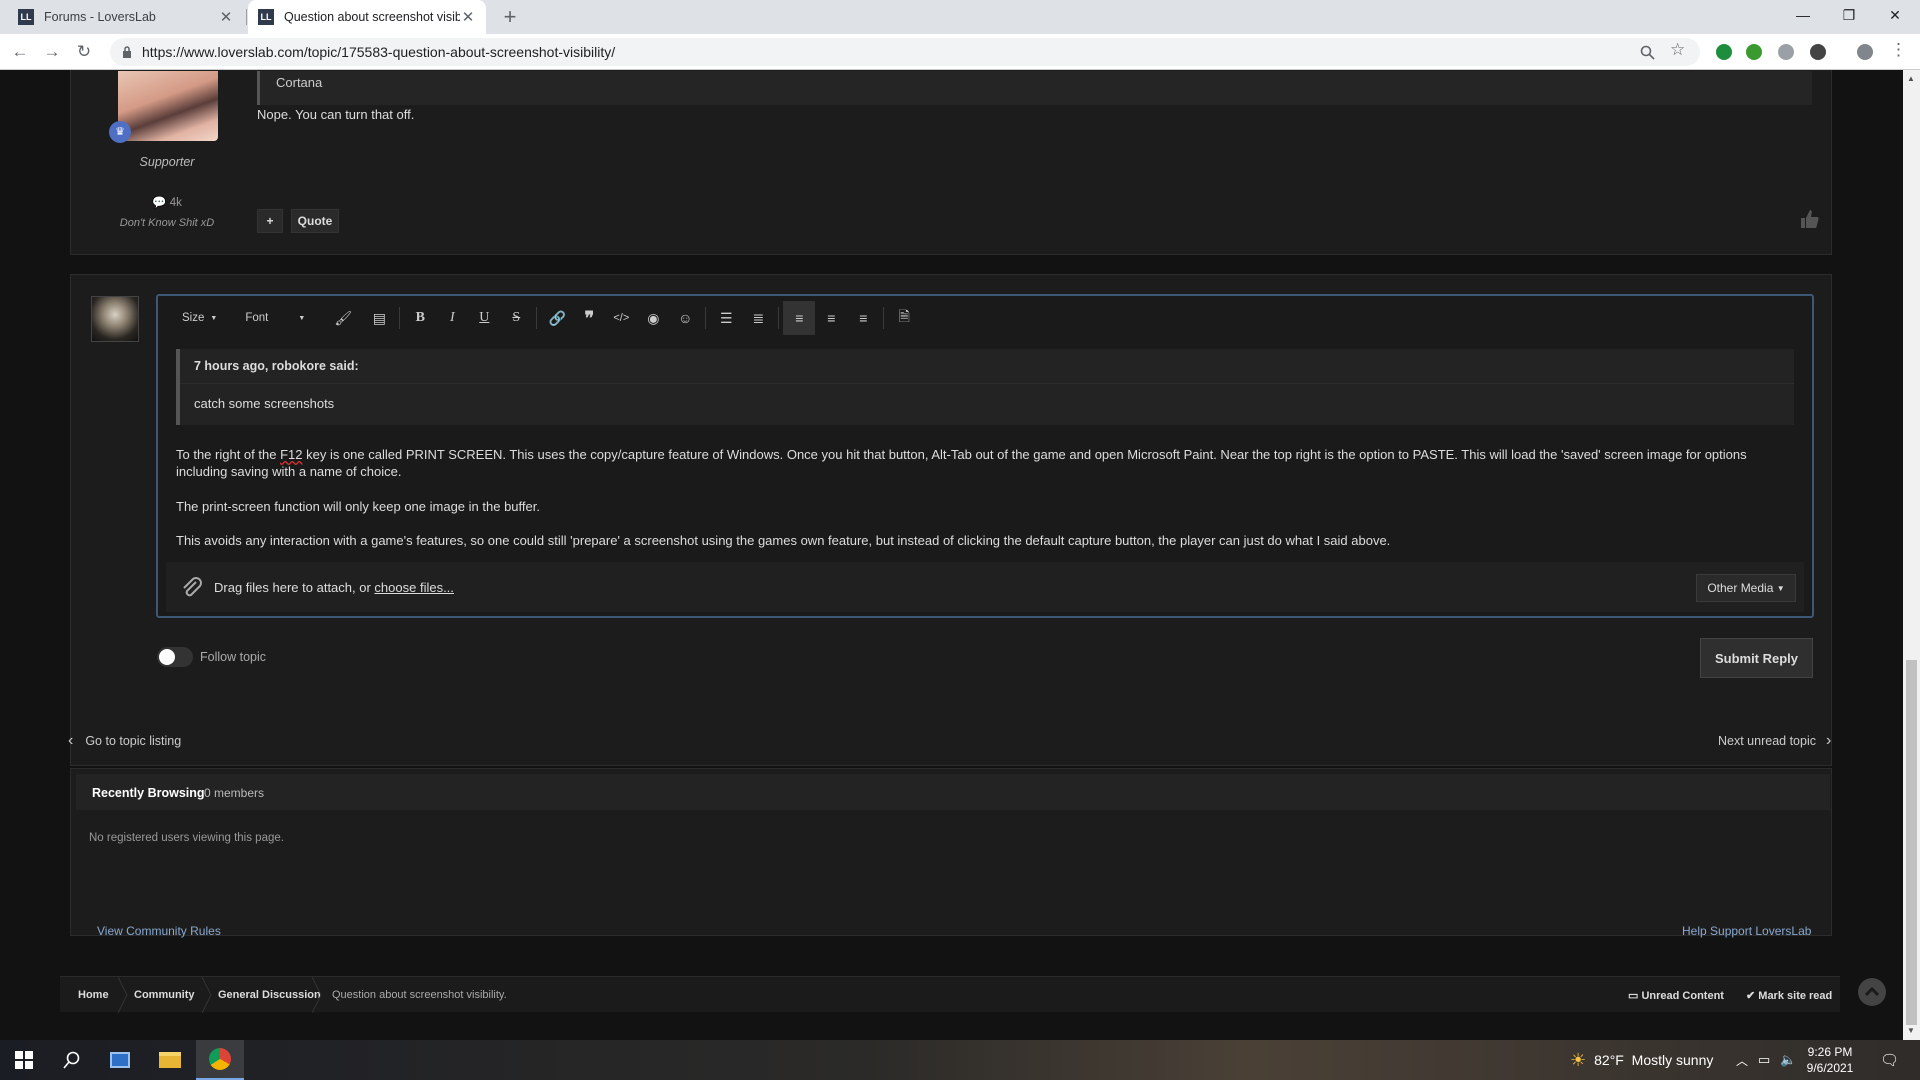  What do you see at coordinates (168, 106) in the screenshot?
I see `author-avatar` at bounding box center [168, 106].